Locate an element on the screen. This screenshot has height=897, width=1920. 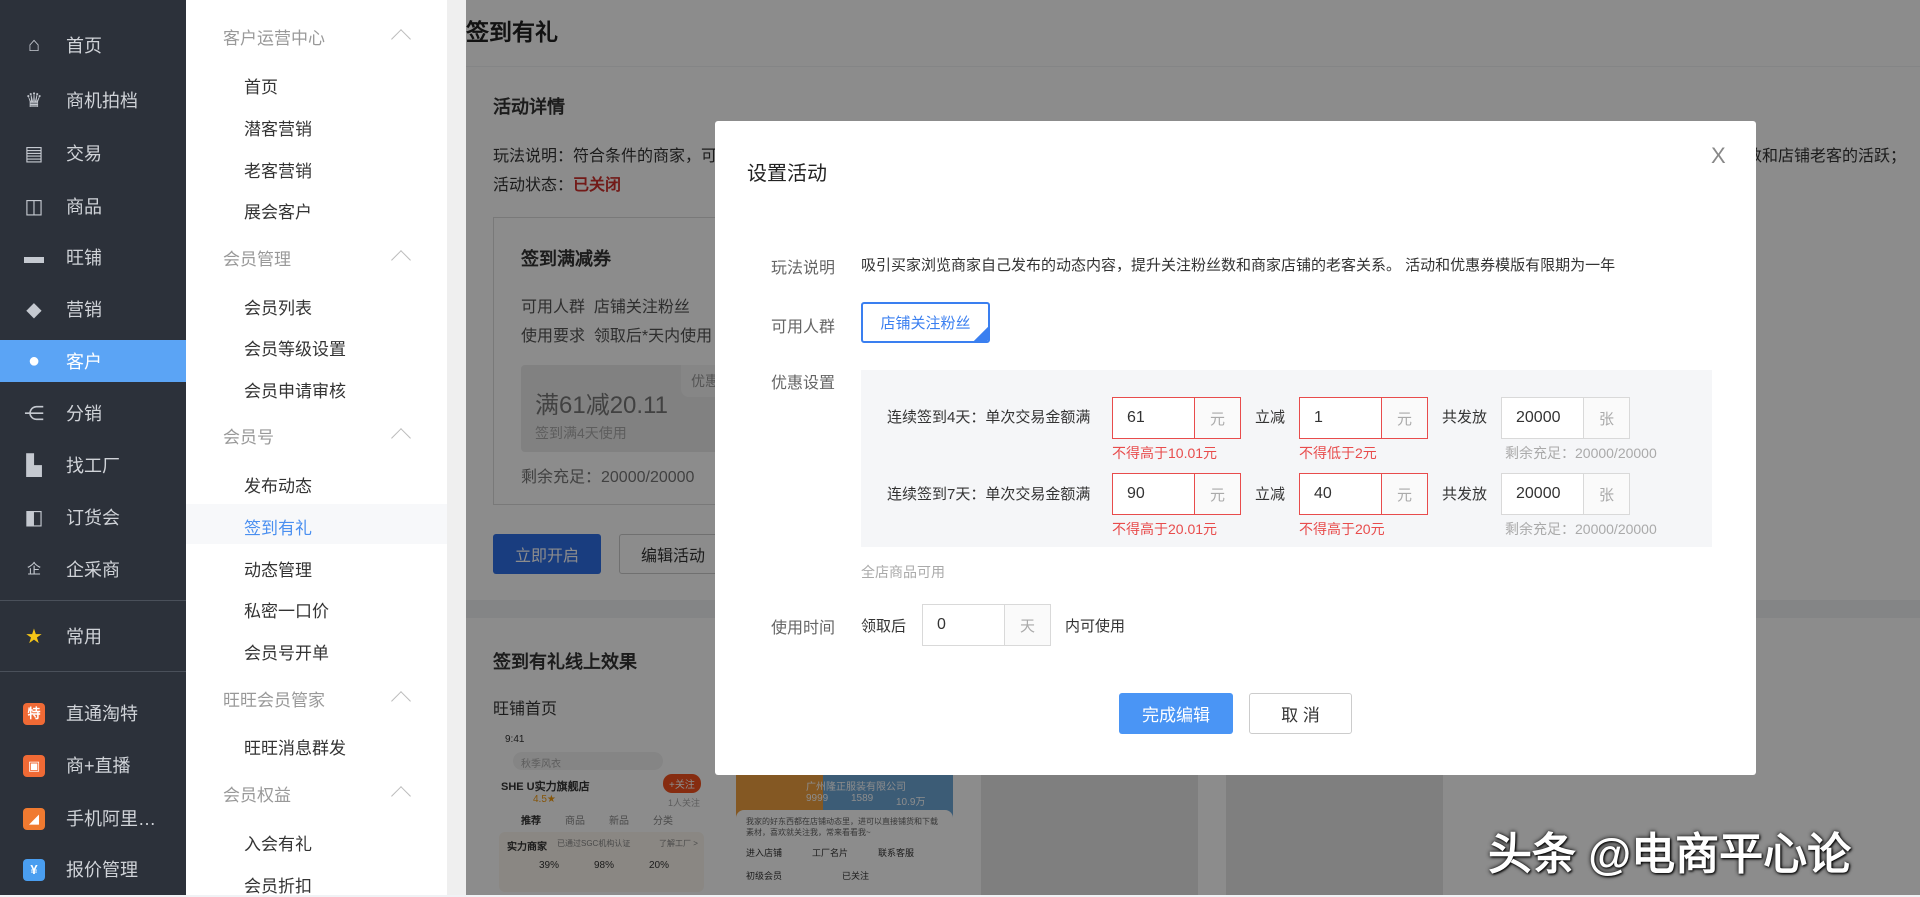
minus-input: 1元 is located at coordinates (1363, 418).